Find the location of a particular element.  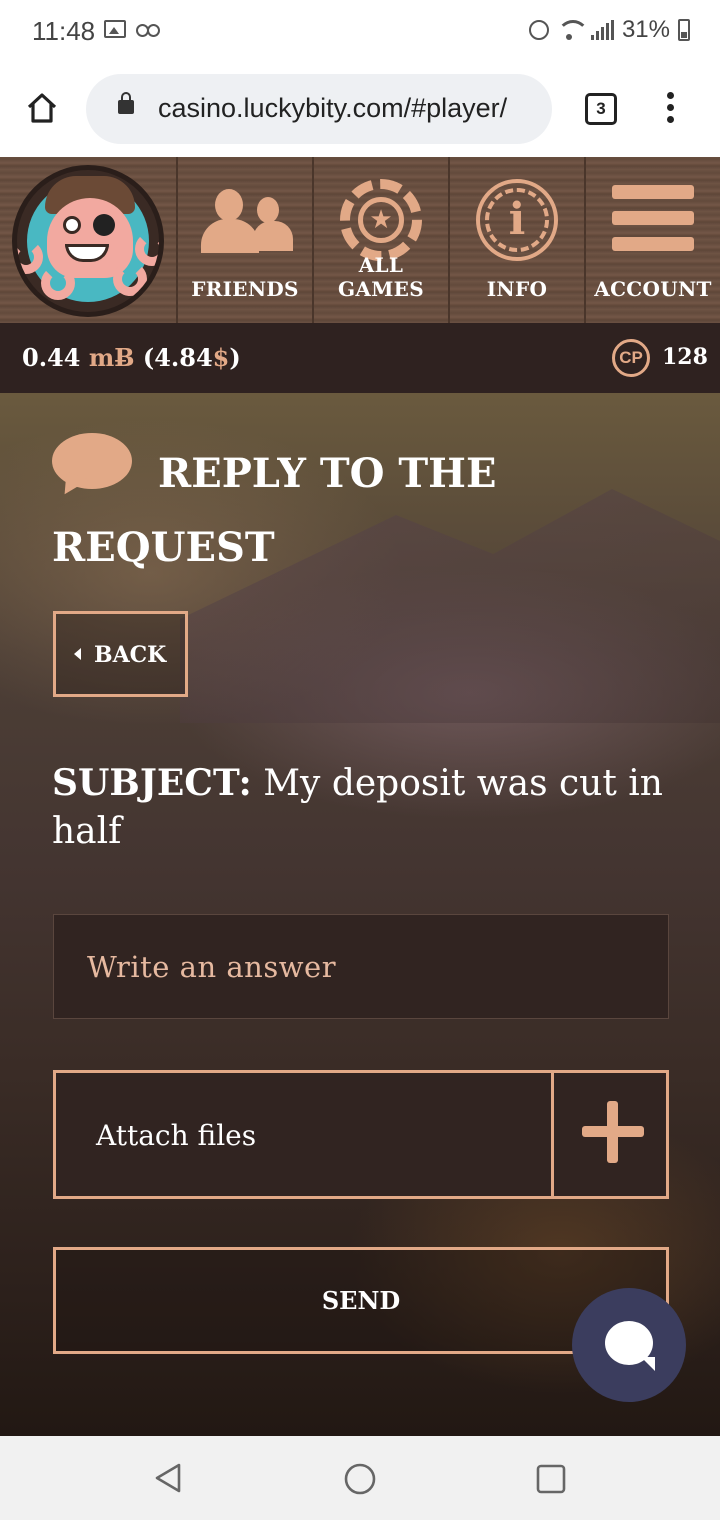

alarm-icon is located at coordinates (538, 30).